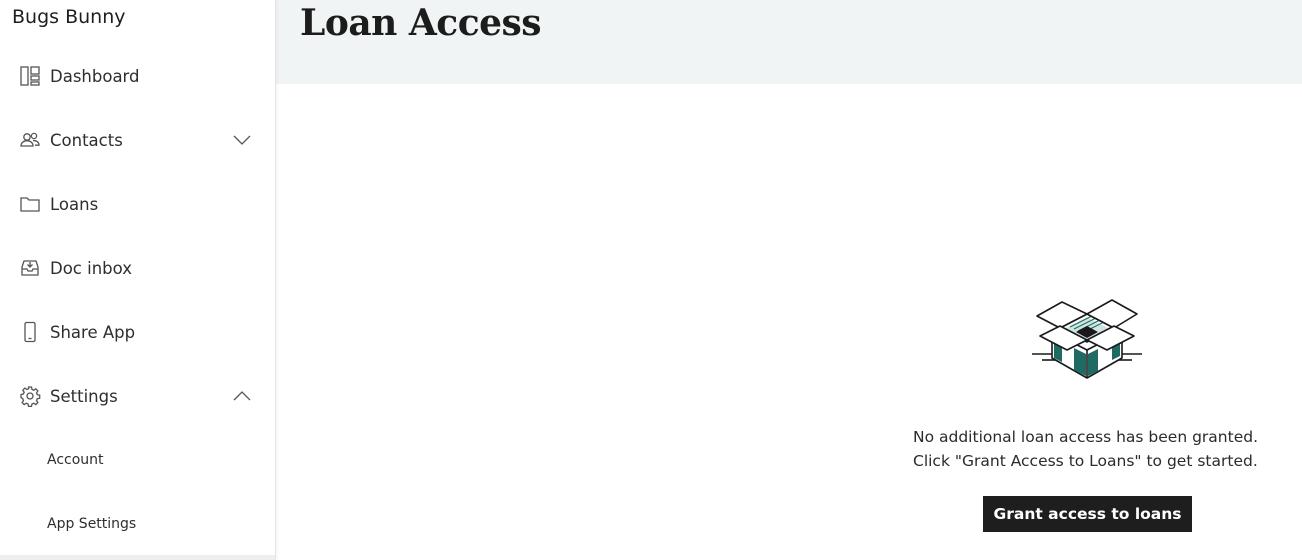 The width and height of the screenshot is (1302, 560). I want to click on open-box-icon, so click(1087, 337).